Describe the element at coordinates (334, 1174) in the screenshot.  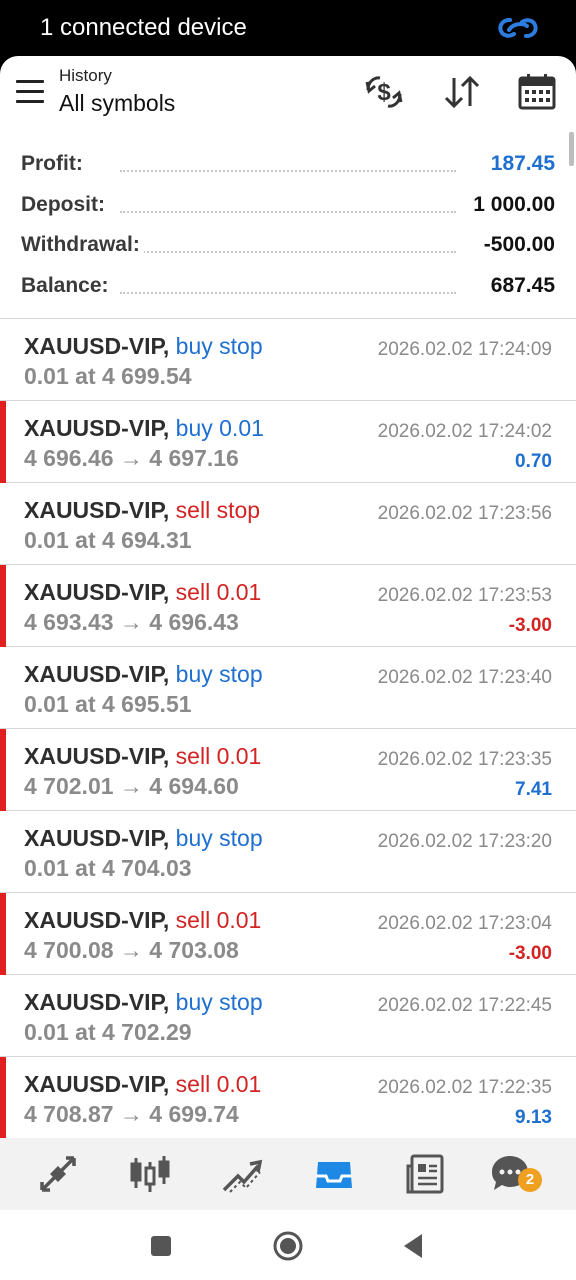
I see `history-icon` at that location.